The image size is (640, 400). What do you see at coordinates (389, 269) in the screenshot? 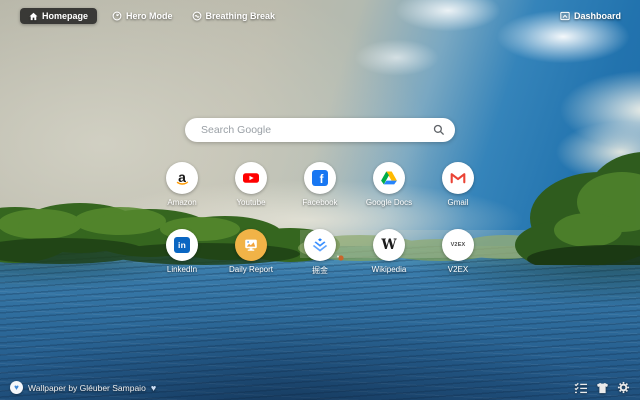
I see `shortcut-label: Wikipedia` at bounding box center [389, 269].